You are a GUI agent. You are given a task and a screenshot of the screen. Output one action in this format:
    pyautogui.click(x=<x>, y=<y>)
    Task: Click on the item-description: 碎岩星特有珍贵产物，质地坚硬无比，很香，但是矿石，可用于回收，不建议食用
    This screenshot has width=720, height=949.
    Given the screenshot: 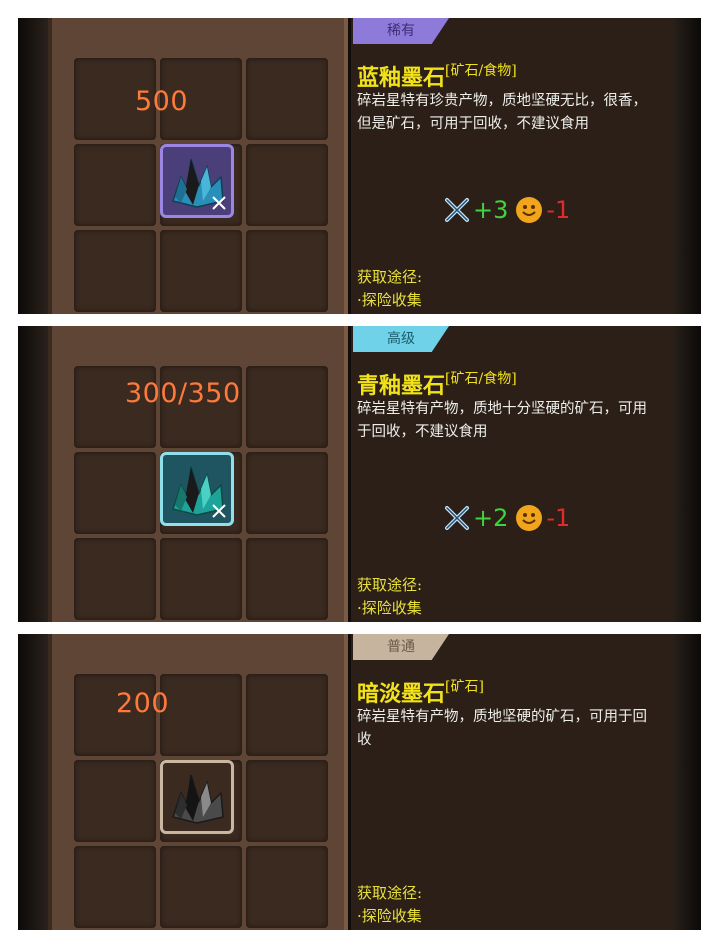 What is the action you would take?
    pyautogui.click(x=502, y=112)
    